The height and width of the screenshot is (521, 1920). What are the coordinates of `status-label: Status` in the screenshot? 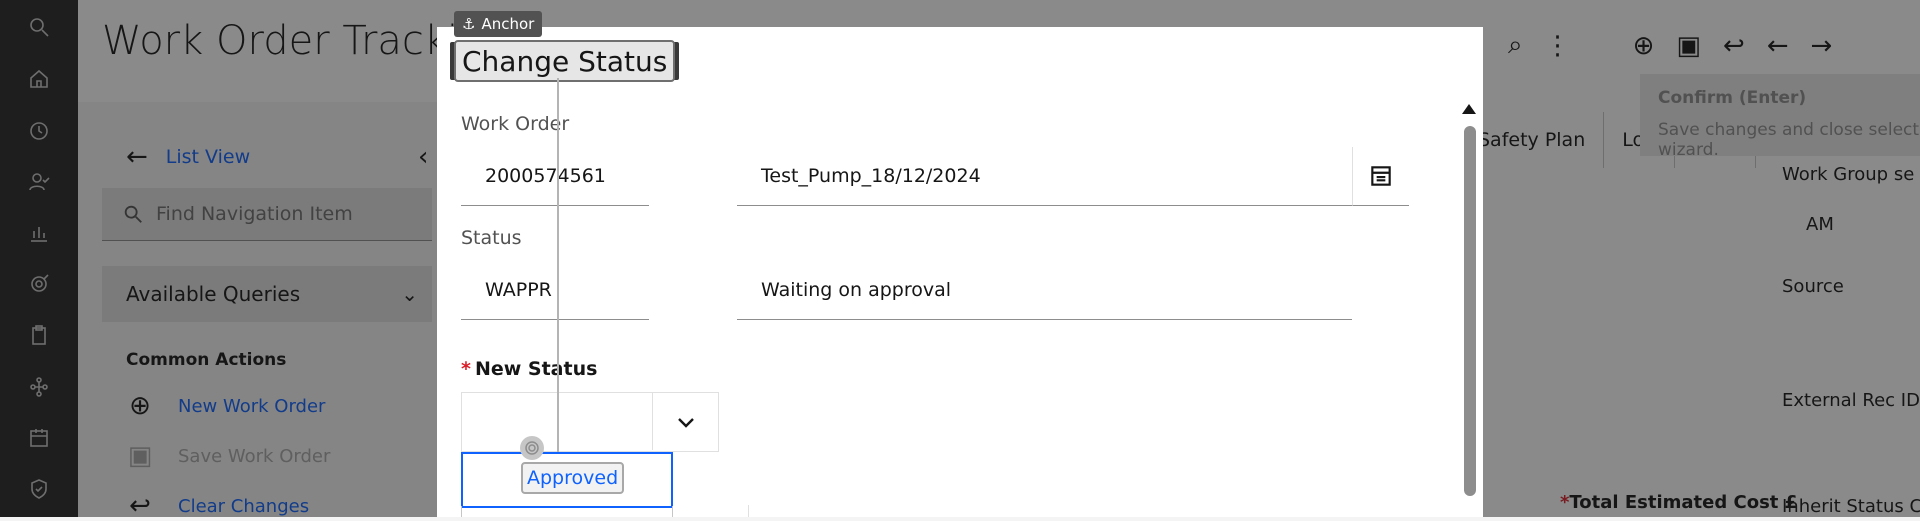 It's located at (491, 238).